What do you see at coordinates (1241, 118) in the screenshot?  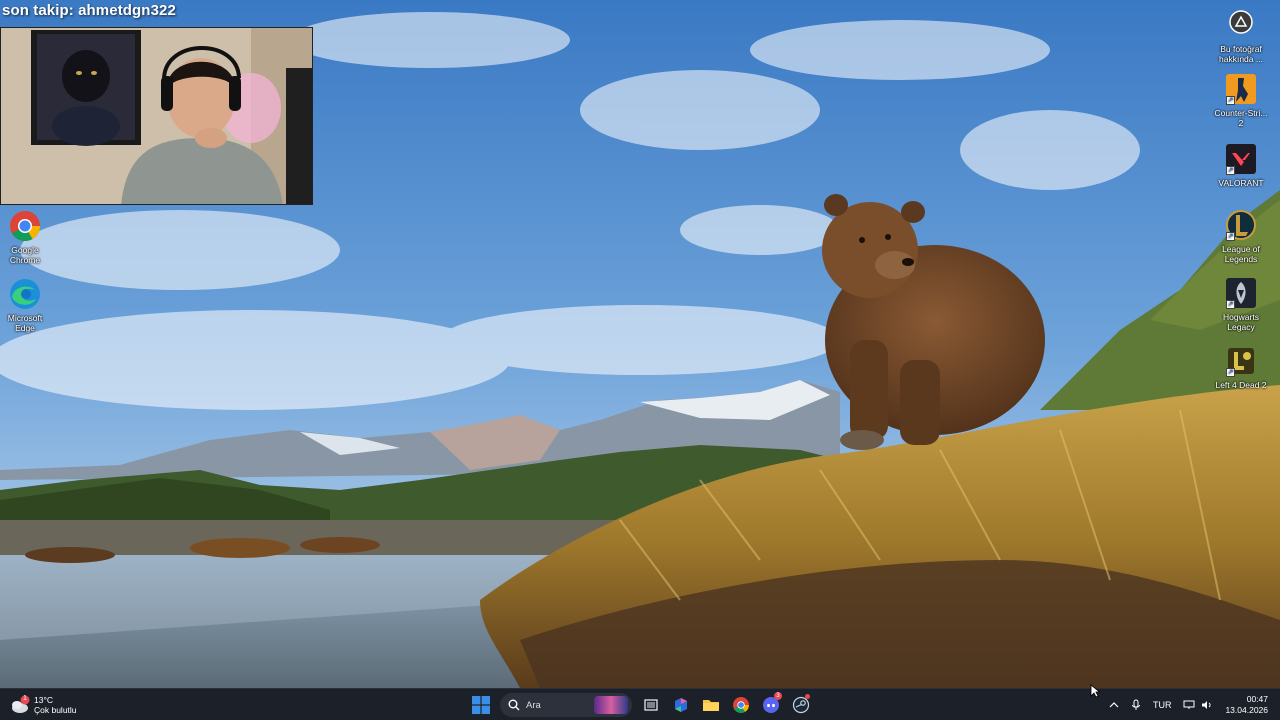 I see `desktop-icon-label: Counter-Stri... 2` at bounding box center [1241, 118].